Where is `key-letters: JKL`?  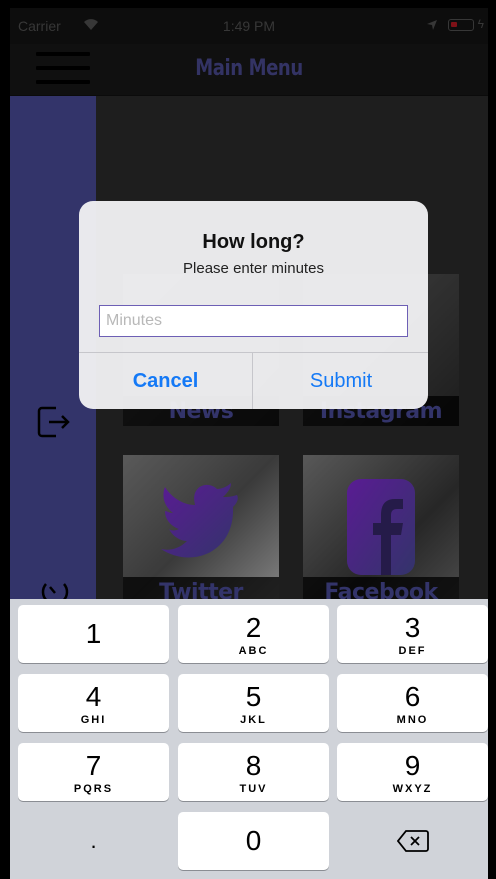
key-letters: JKL is located at coordinates (253, 720).